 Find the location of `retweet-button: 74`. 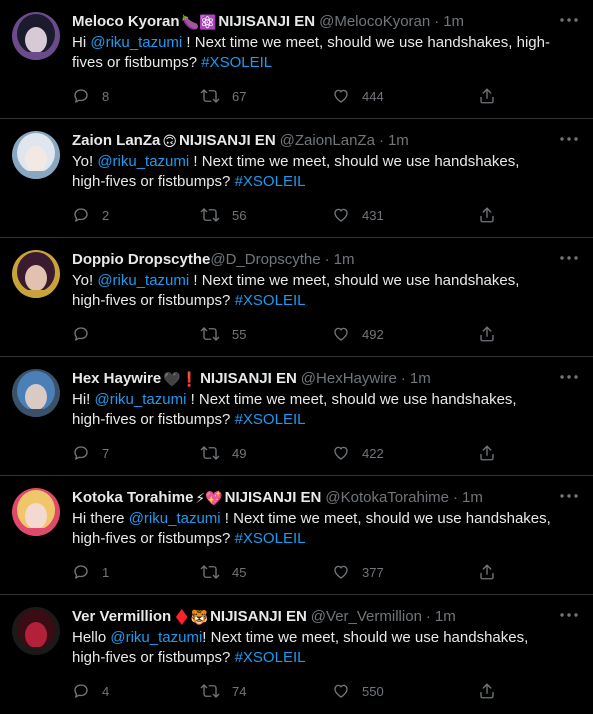

retweet-button: 74 is located at coordinates (223, 691).